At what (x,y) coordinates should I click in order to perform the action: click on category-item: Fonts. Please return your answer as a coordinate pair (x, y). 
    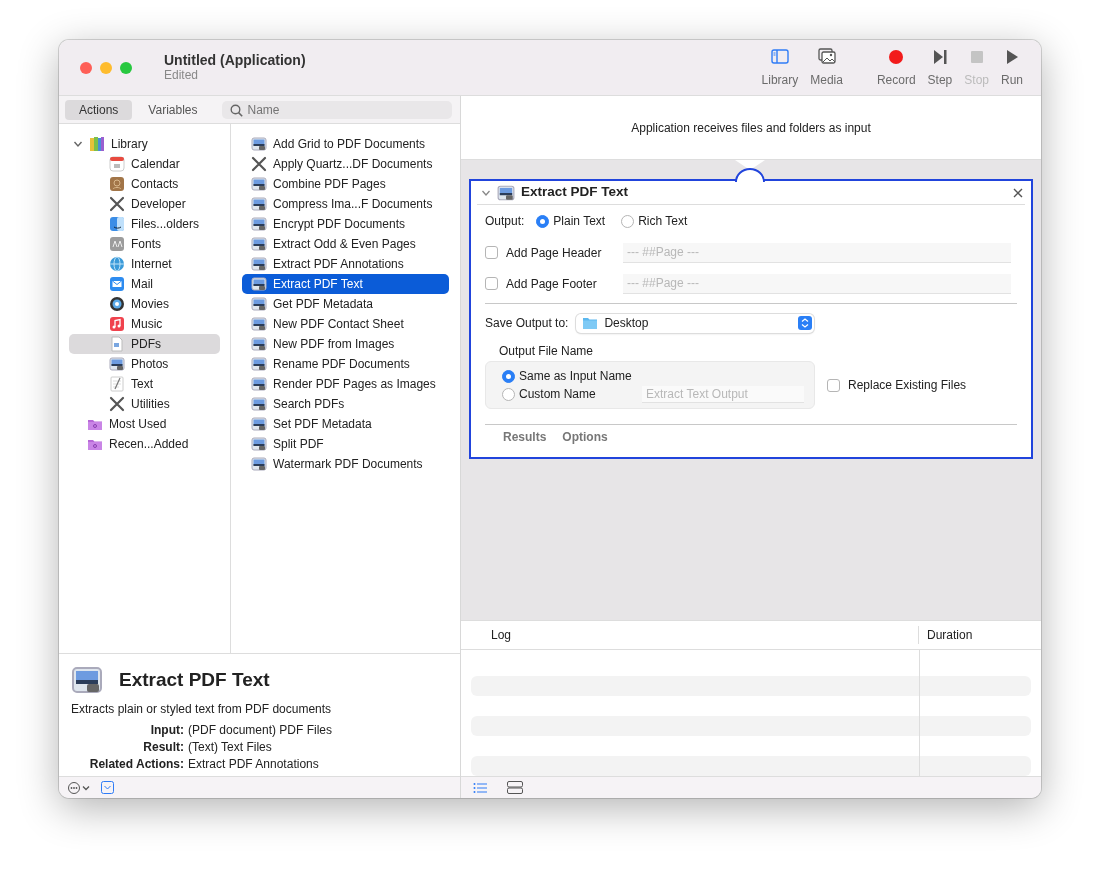
    Looking at the image, I should click on (144, 244).